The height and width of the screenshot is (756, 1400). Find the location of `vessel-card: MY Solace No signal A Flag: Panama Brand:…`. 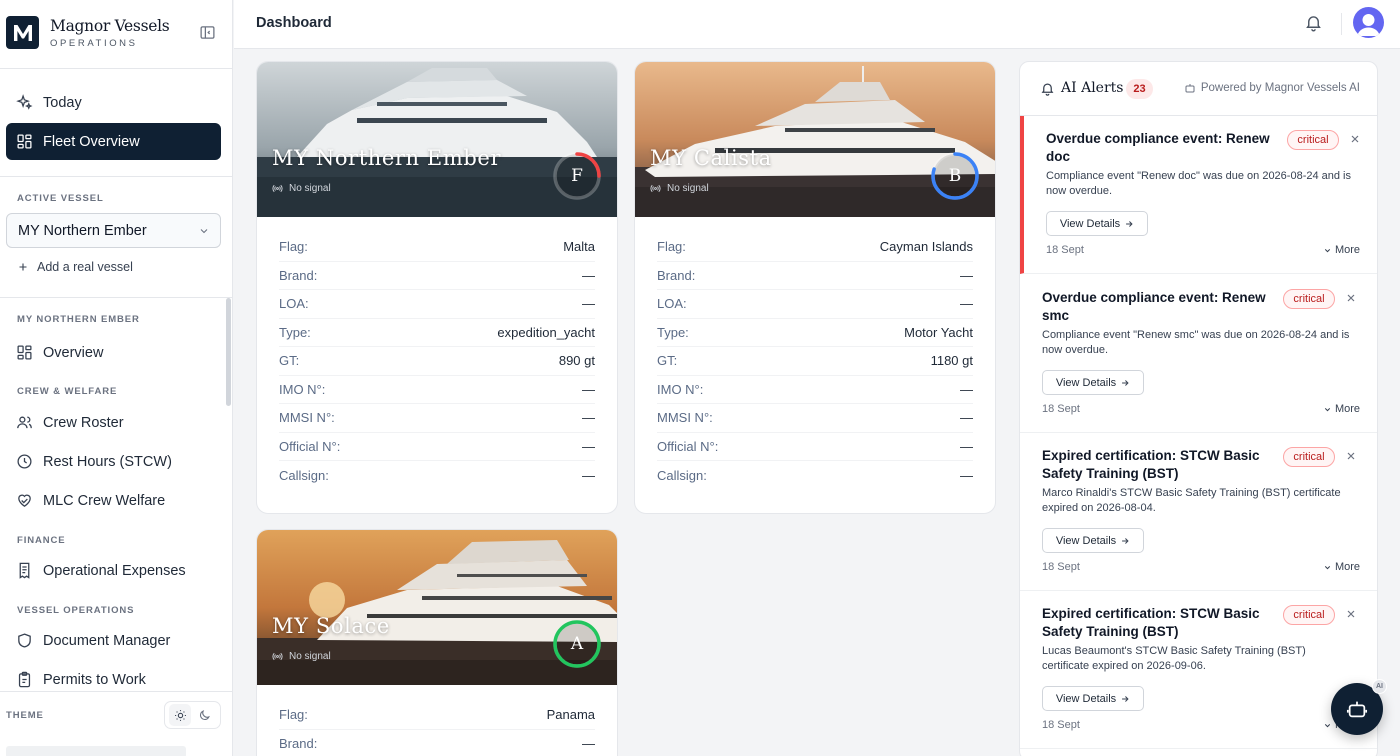

vessel-card: MY Solace No signal A Flag: Panama Brand:… is located at coordinates (437, 642).